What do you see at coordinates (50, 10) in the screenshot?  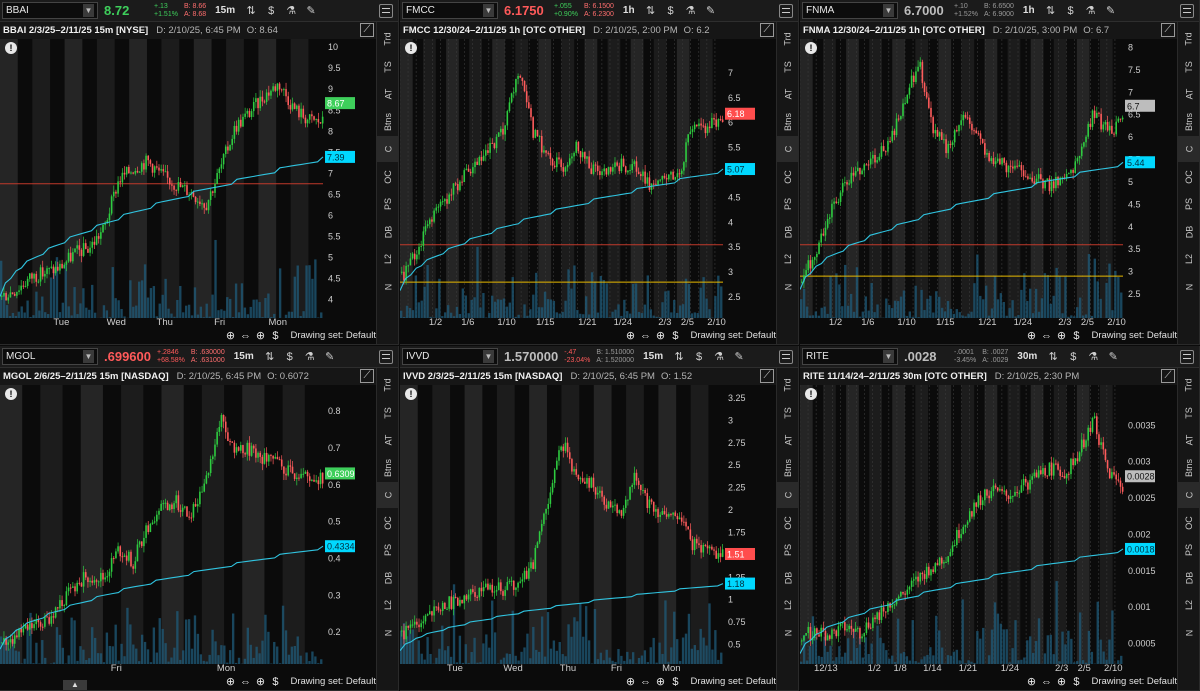 I see `symbol-input: BBAI ▼` at bounding box center [50, 10].